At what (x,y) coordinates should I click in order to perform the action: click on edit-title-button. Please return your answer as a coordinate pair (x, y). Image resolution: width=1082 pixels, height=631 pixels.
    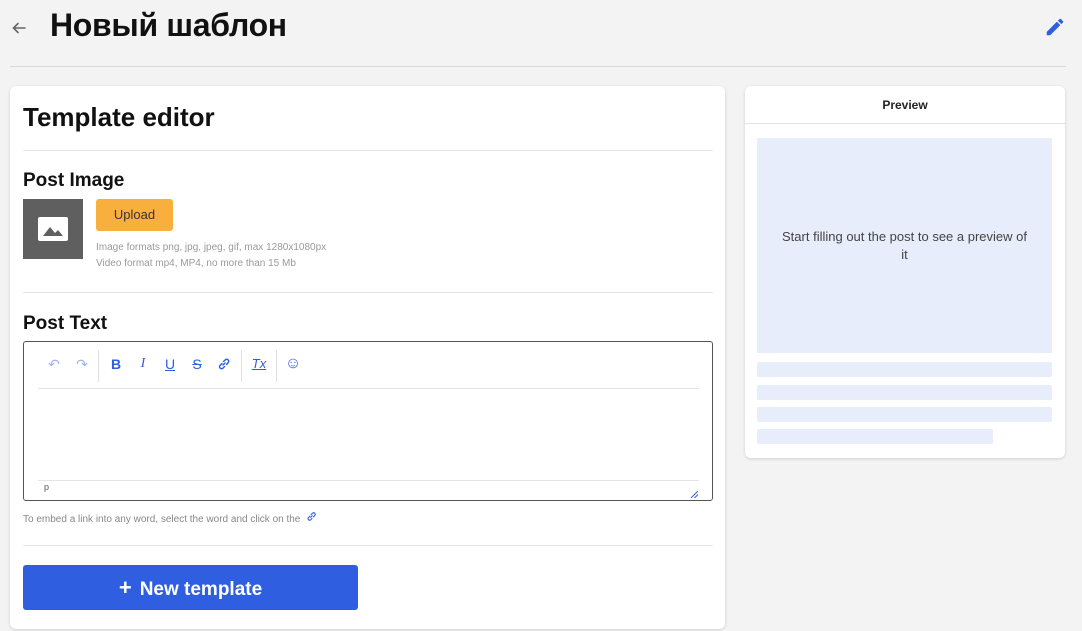
    Looking at the image, I should click on (1055, 27).